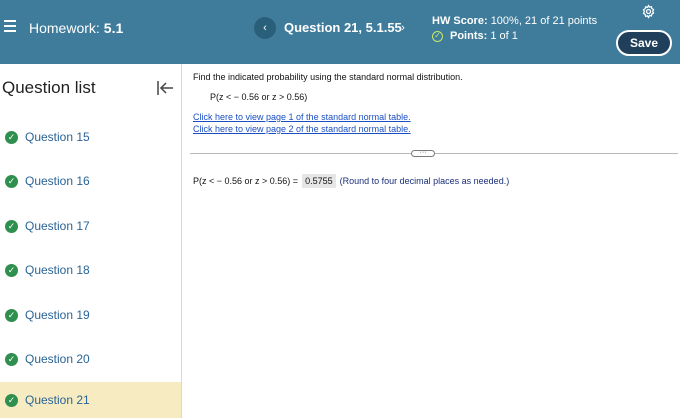  What do you see at coordinates (57, 359) in the screenshot?
I see `question-item-label: Question 20` at bounding box center [57, 359].